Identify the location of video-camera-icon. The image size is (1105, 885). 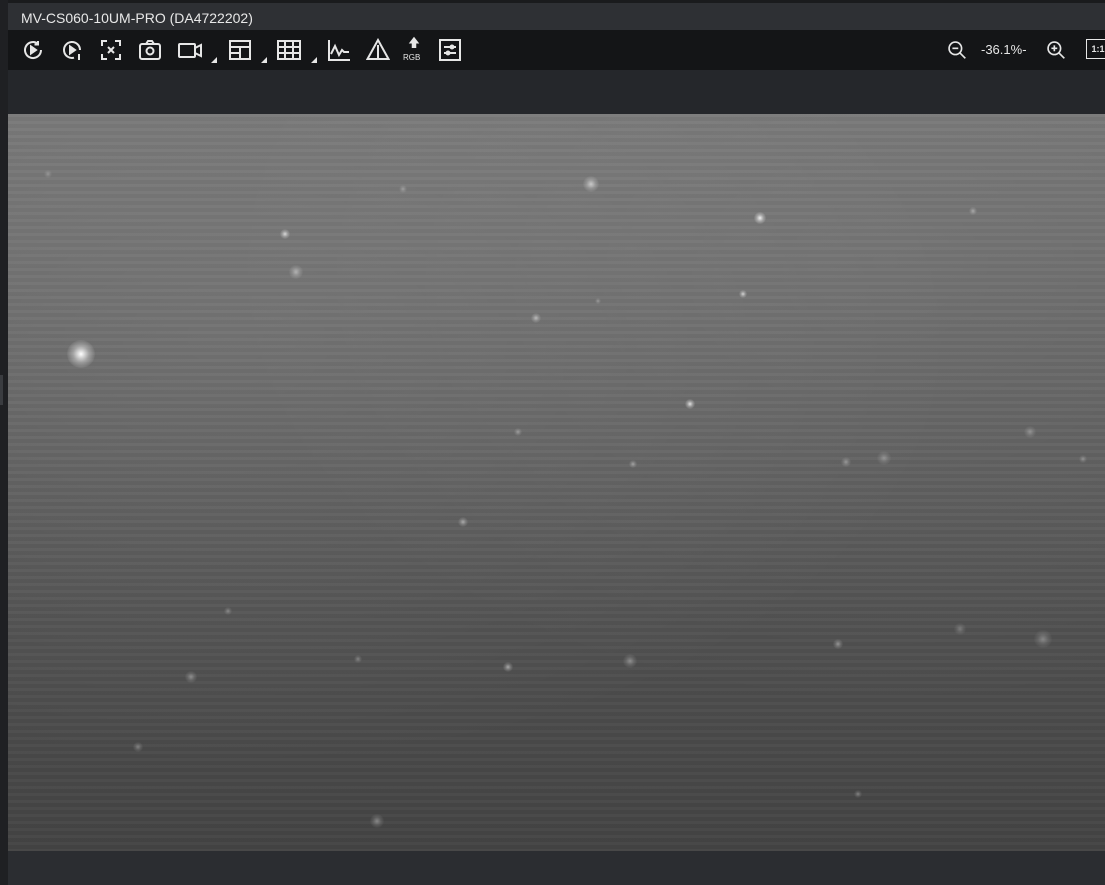
(190, 50).